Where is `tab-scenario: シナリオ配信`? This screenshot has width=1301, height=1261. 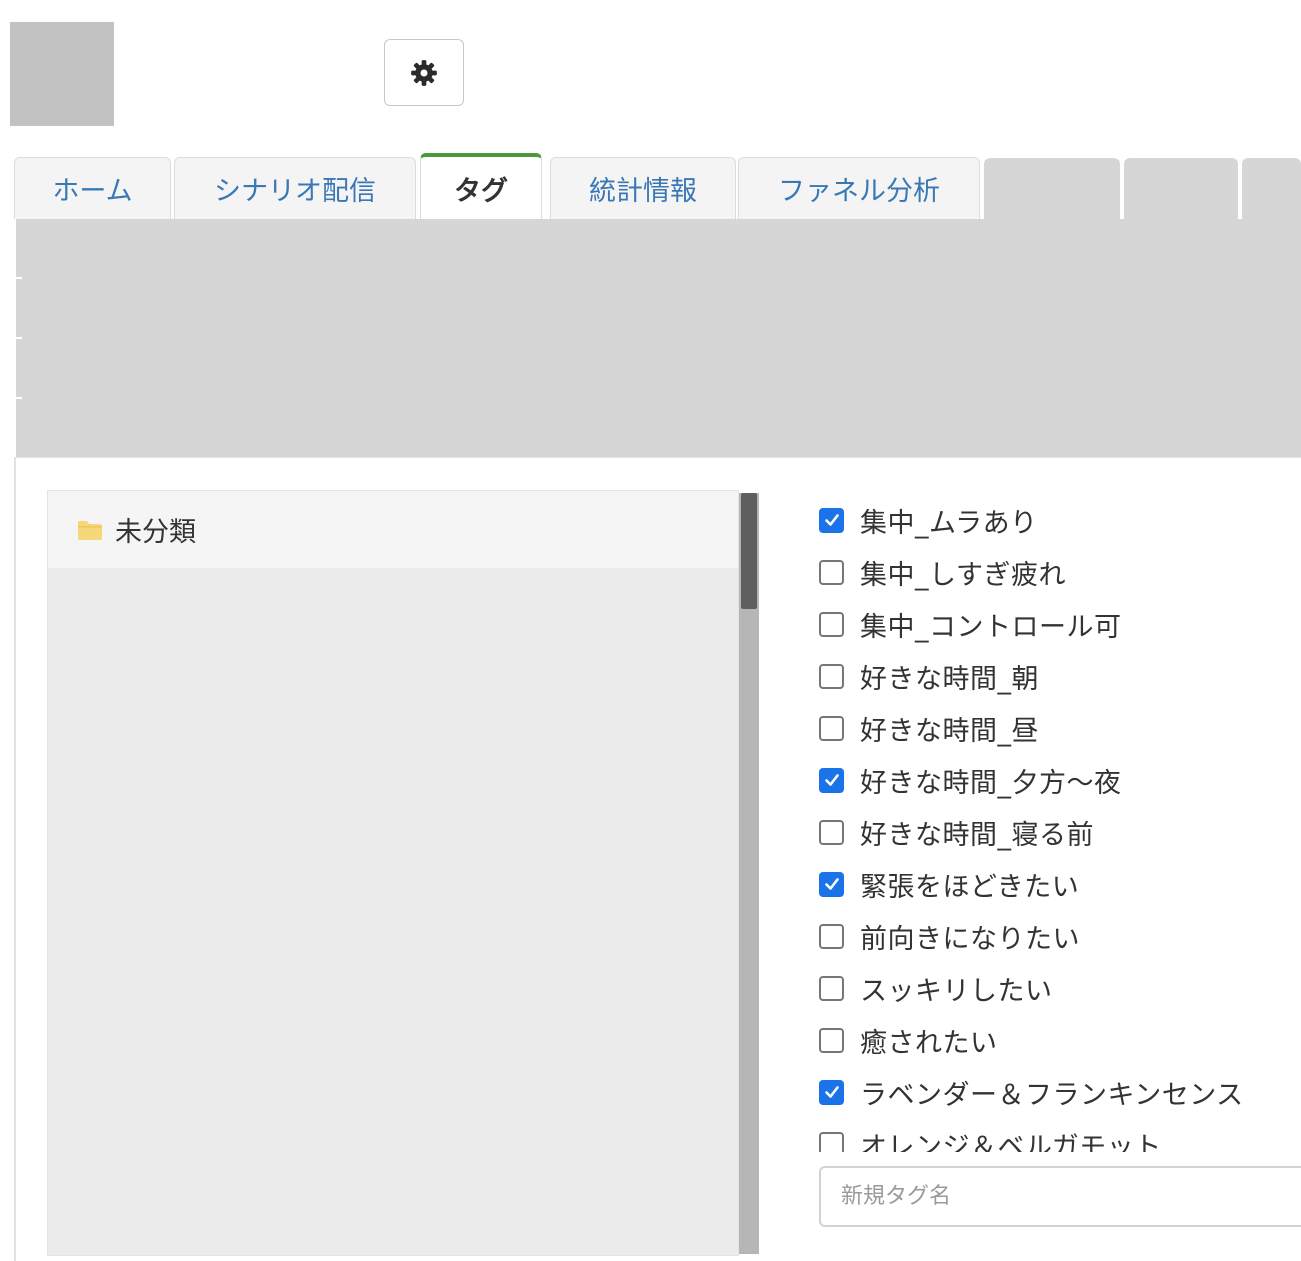
tab-scenario: シナリオ配信 is located at coordinates (295, 188).